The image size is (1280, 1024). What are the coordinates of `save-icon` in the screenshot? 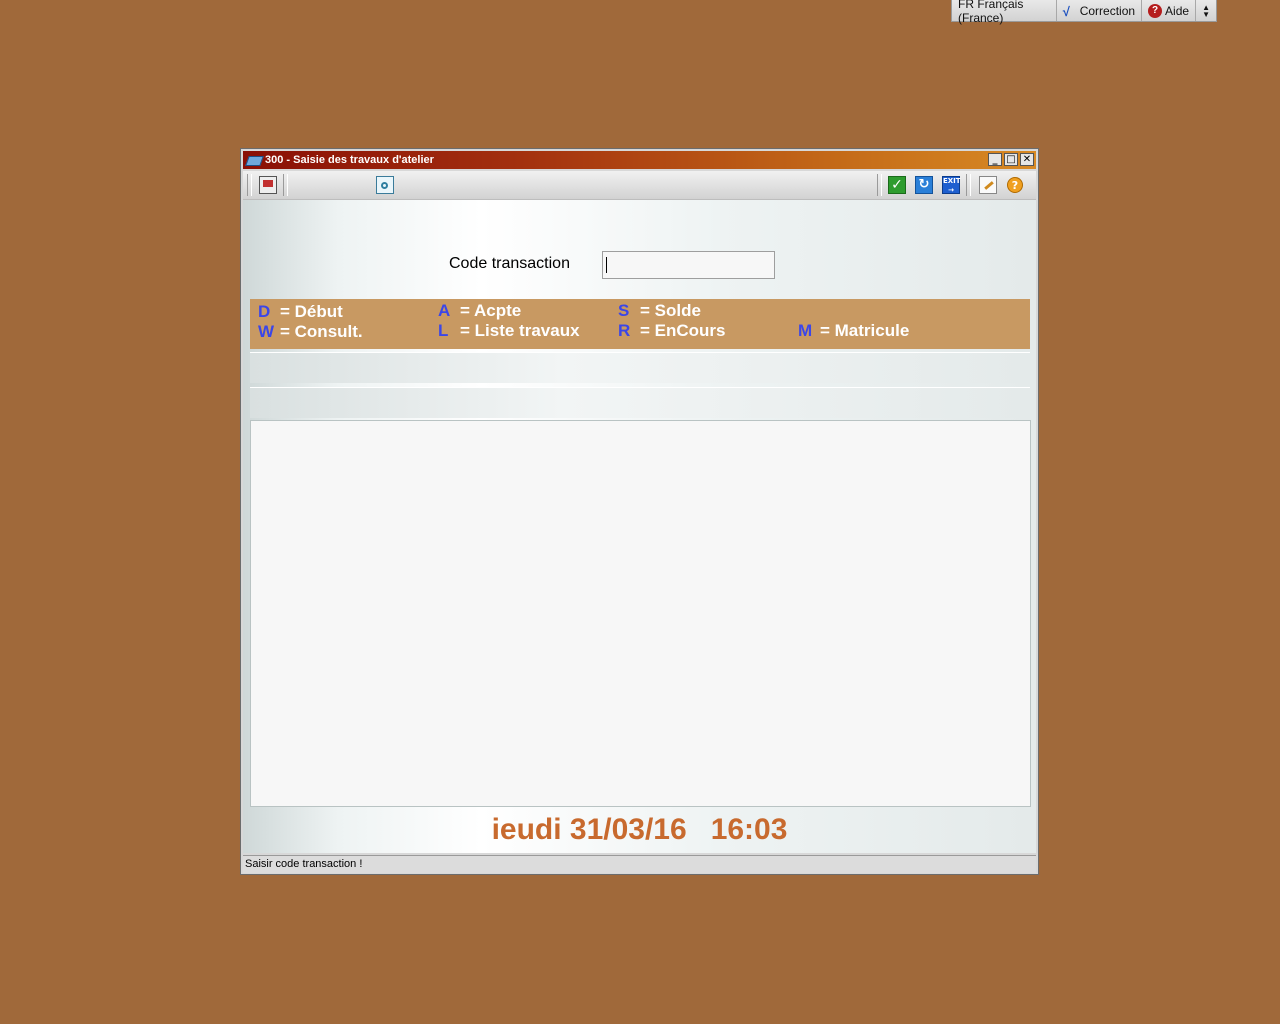 It's located at (268, 185).